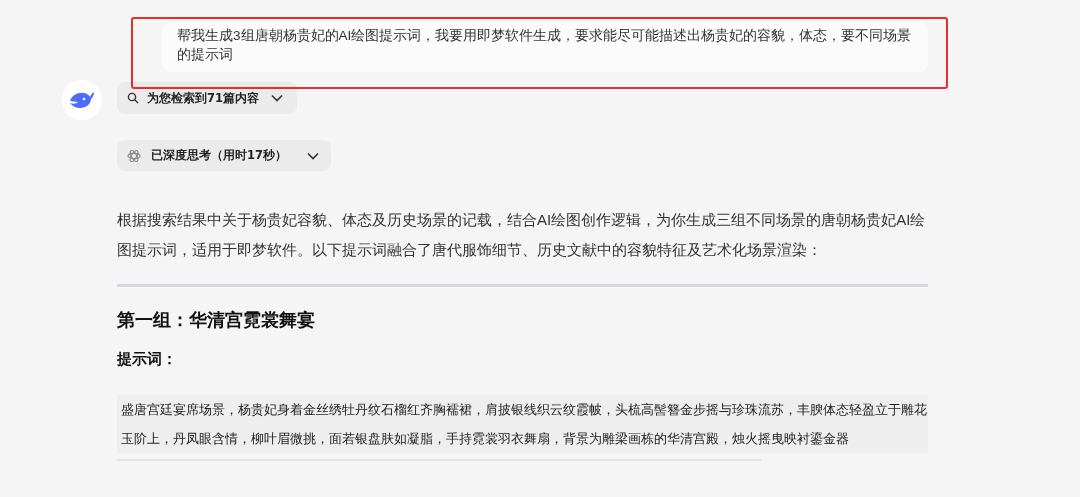 This screenshot has height=497, width=1080. What do you see at coordinates (133, 98) in the screenshot?
I see `search-icon` at bounding box center [133, 98].